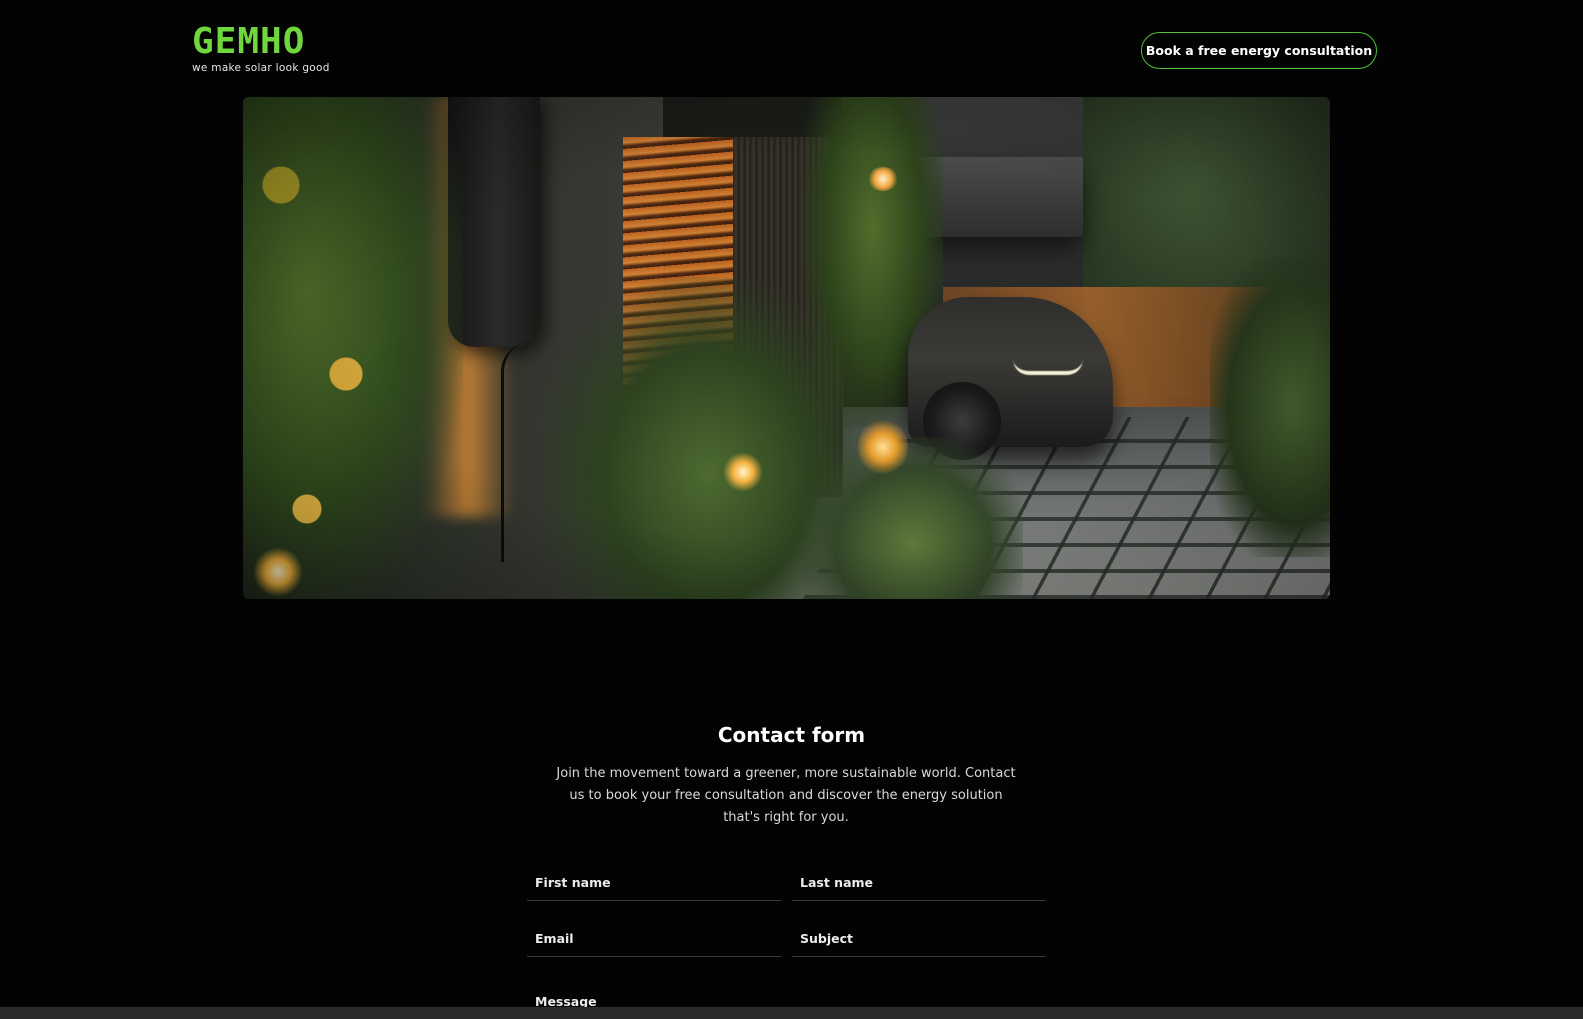 The height and width of the screenshot is (1019, 1583). I want to click on subject-input, so click(919, 938).